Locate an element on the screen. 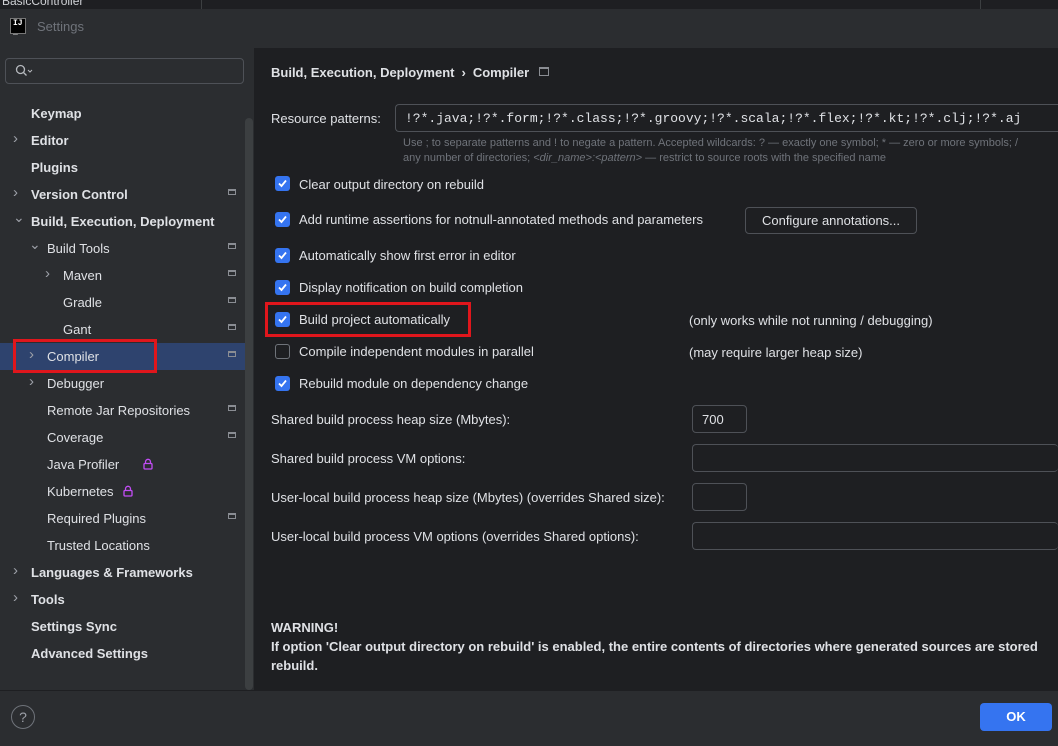 Image resolution: width=1058 pixels, height=746 pixels. sidebar-item-languages-frameworks: › Languages & Frameworks is located at coordinates (122, 572).